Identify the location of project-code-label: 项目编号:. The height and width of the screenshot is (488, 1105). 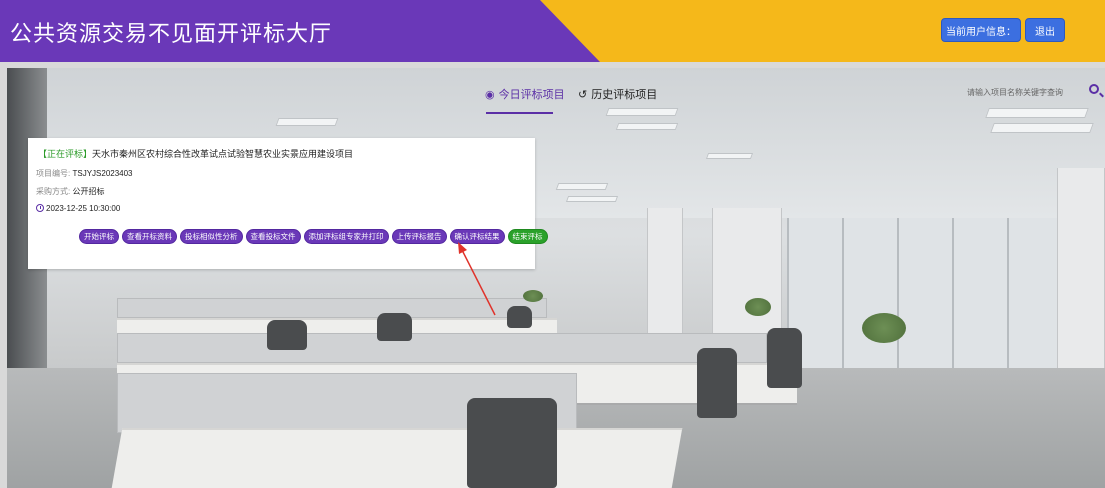
(53, 173).